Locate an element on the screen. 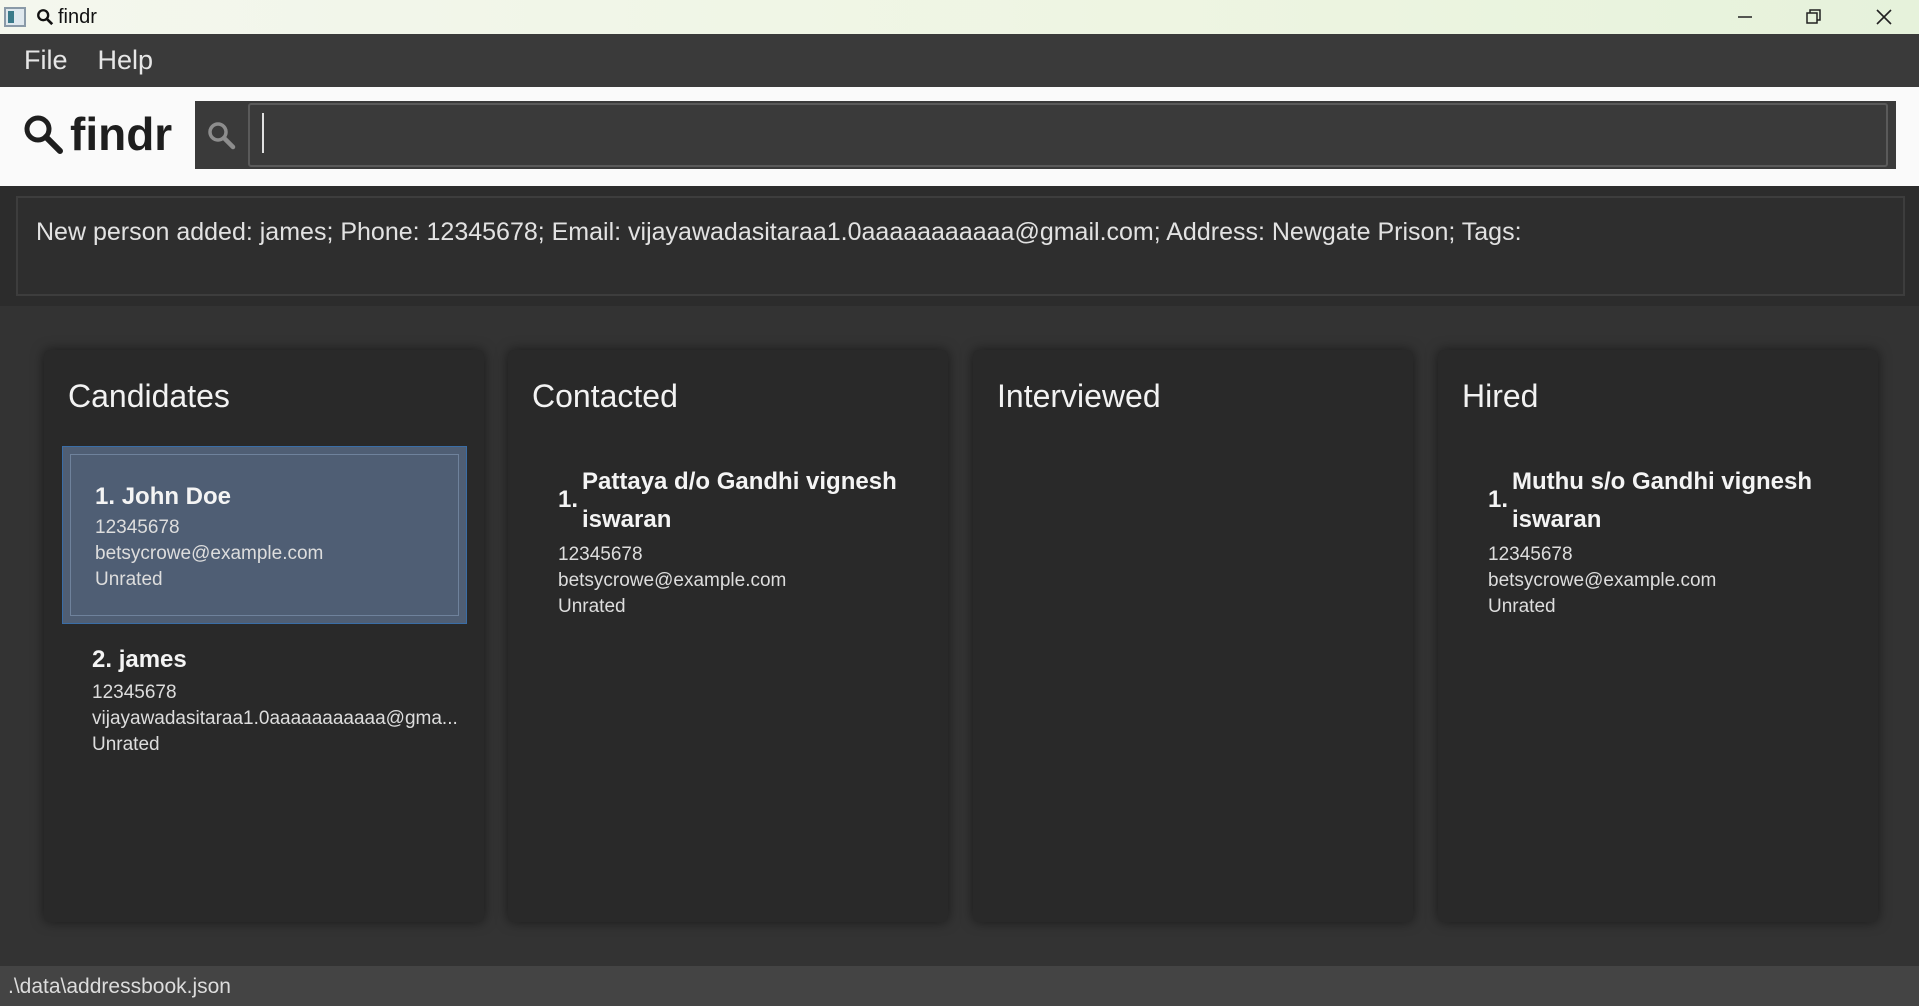  minimize-button is located at coordinates (1745, 17).